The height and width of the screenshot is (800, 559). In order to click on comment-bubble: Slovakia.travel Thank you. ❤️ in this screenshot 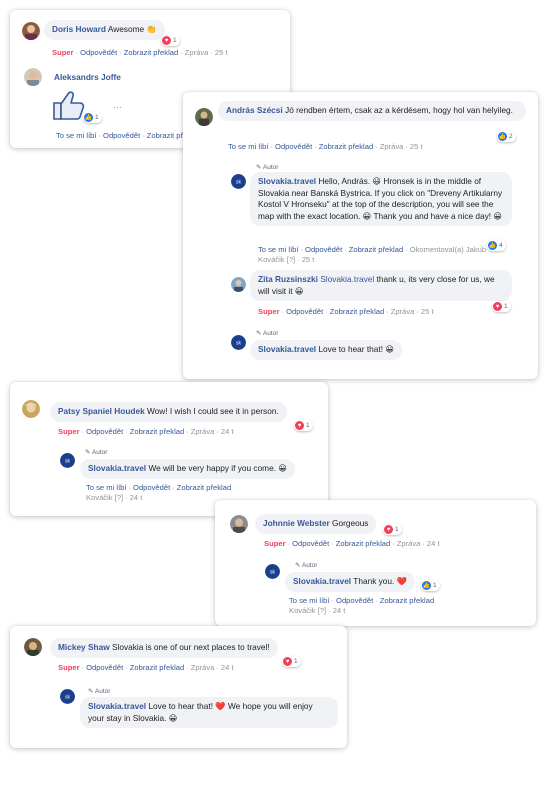, I will do `click(350, 582)`.